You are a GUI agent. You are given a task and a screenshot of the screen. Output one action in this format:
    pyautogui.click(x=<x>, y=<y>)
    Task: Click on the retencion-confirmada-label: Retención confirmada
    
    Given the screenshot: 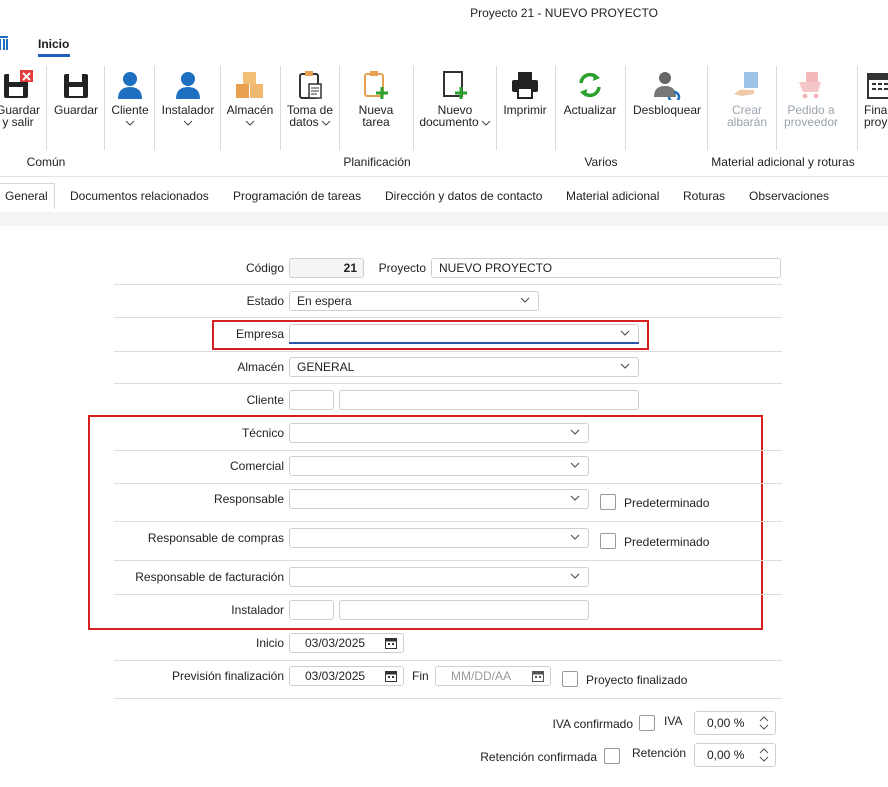 What is the action you would take?
    pyautogui.click(x=538, y=757)
    